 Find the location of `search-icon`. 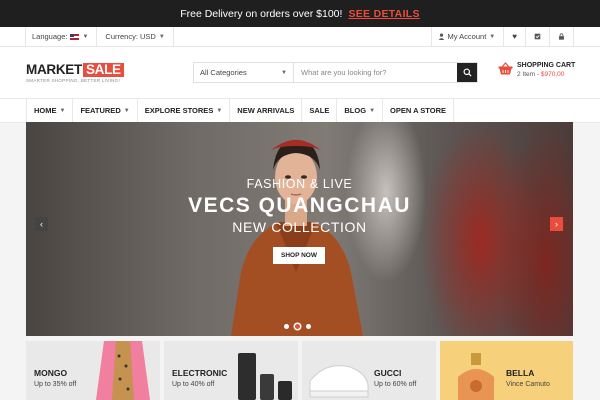

search-icon is located at coordinates (467, 72).